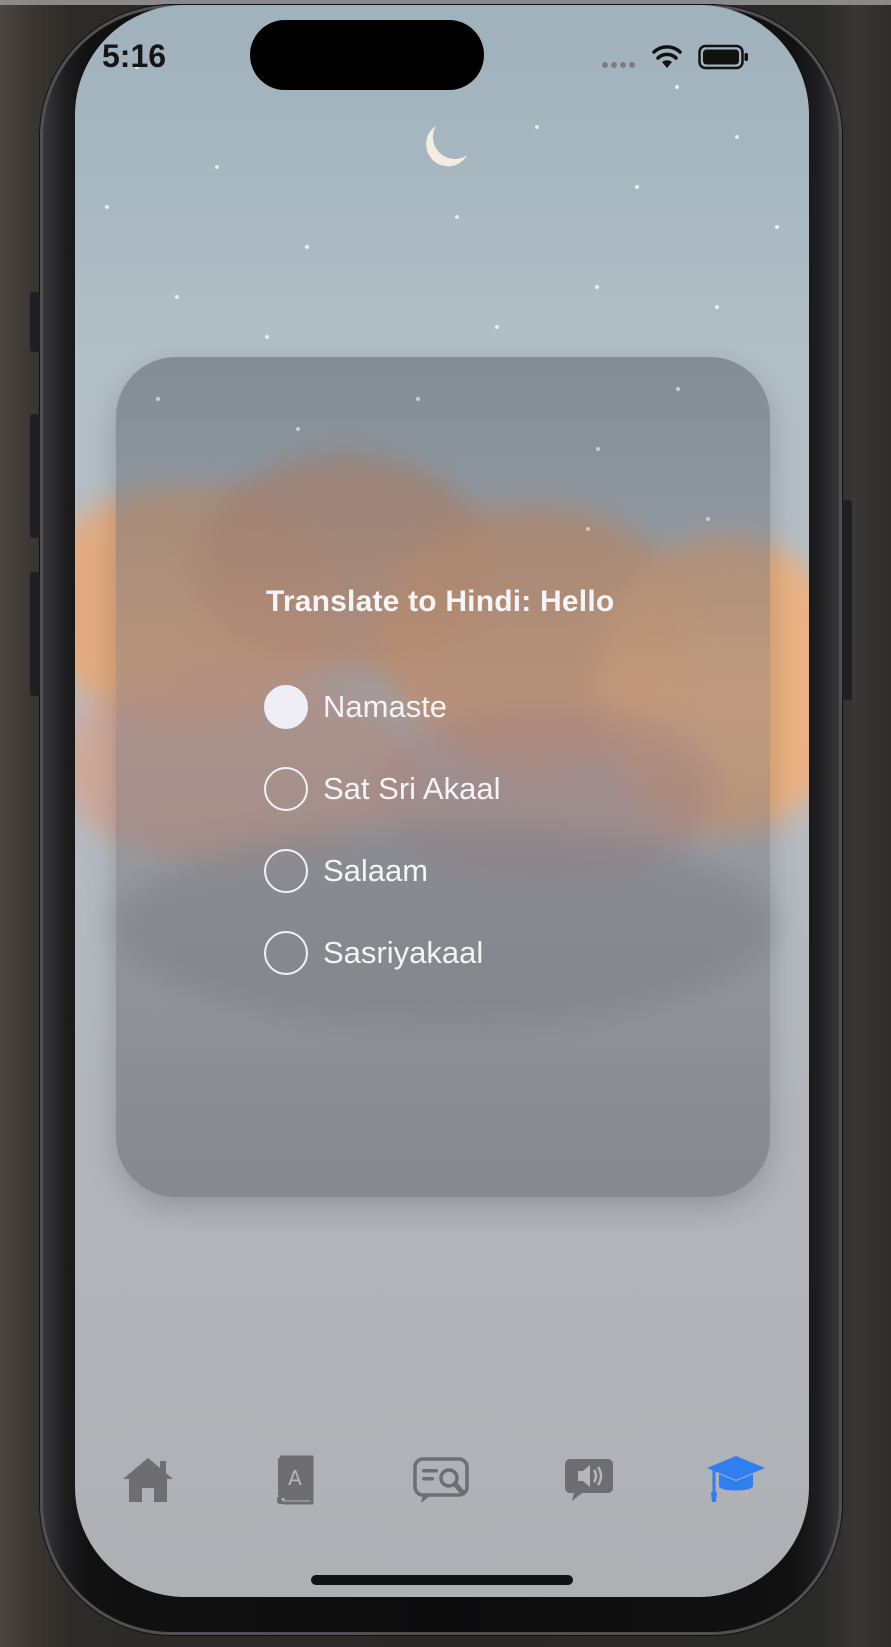 The width and height of the screenshot is (891, 1647). I want to click on status-time: 5:16, so click(134, 56).